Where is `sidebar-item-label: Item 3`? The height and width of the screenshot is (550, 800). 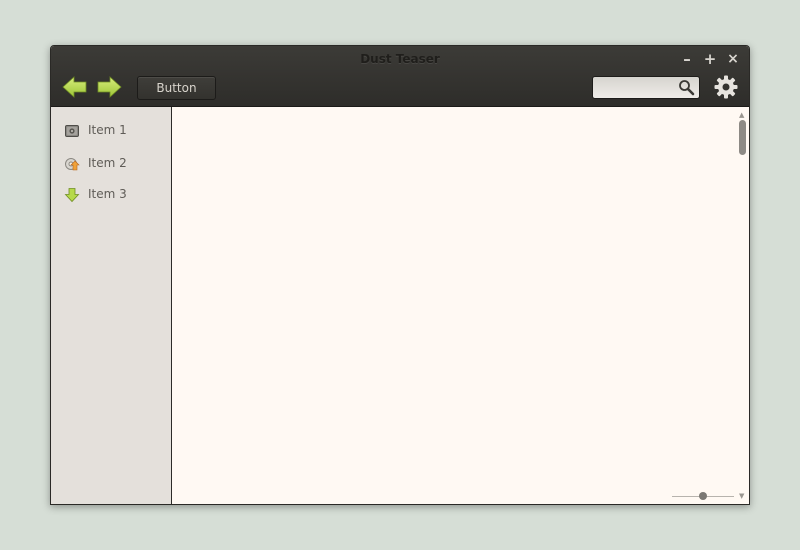
sidebar-item-label: Item 3 is located at coordinates (107, 194).